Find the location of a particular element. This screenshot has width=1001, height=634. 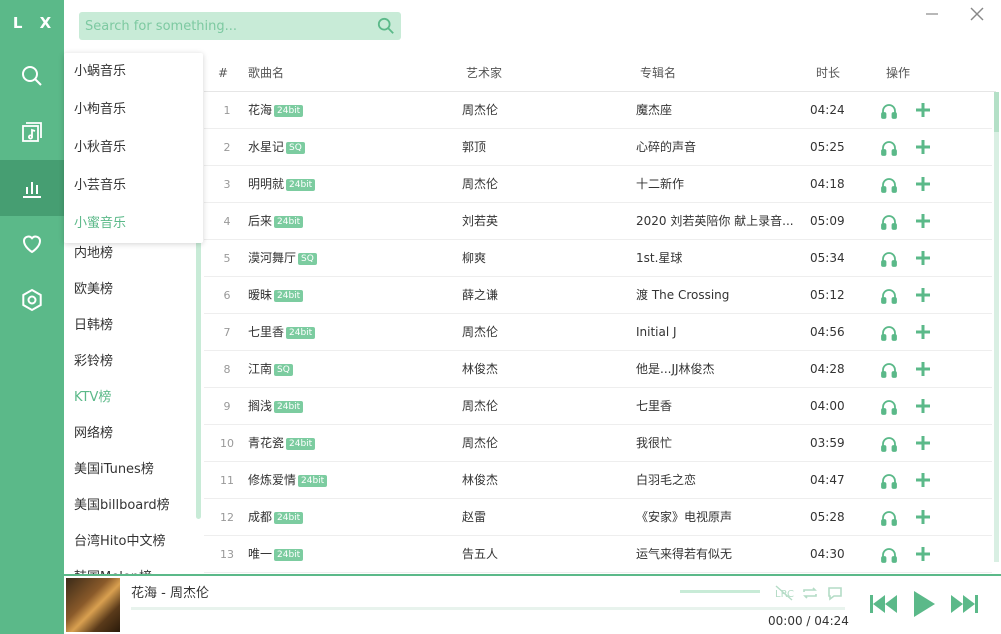

dropdown-item: 小蜗音乐 is located at coordinates (133, 72).